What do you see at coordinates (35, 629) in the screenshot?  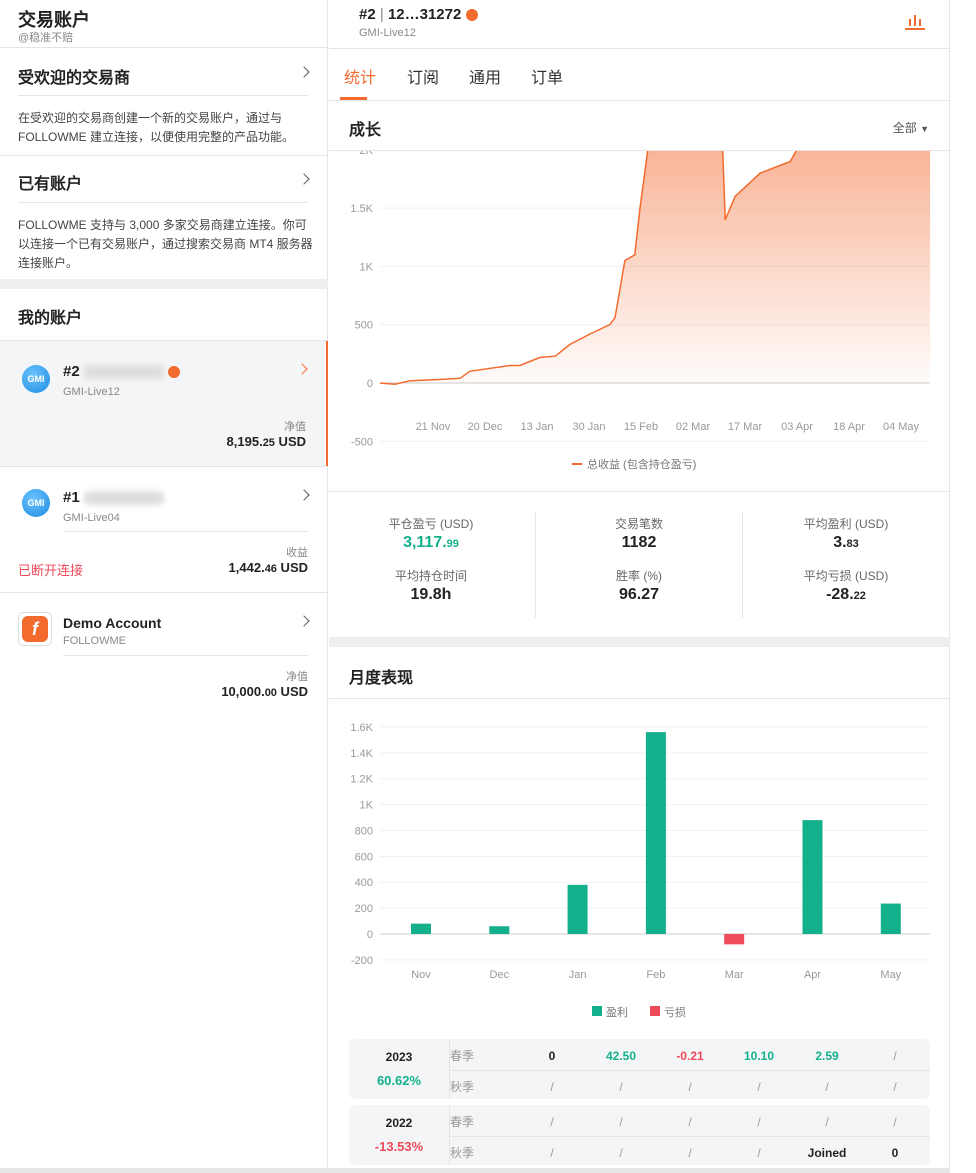 I see `followme-logo: f` at bounding box center [35, 629].